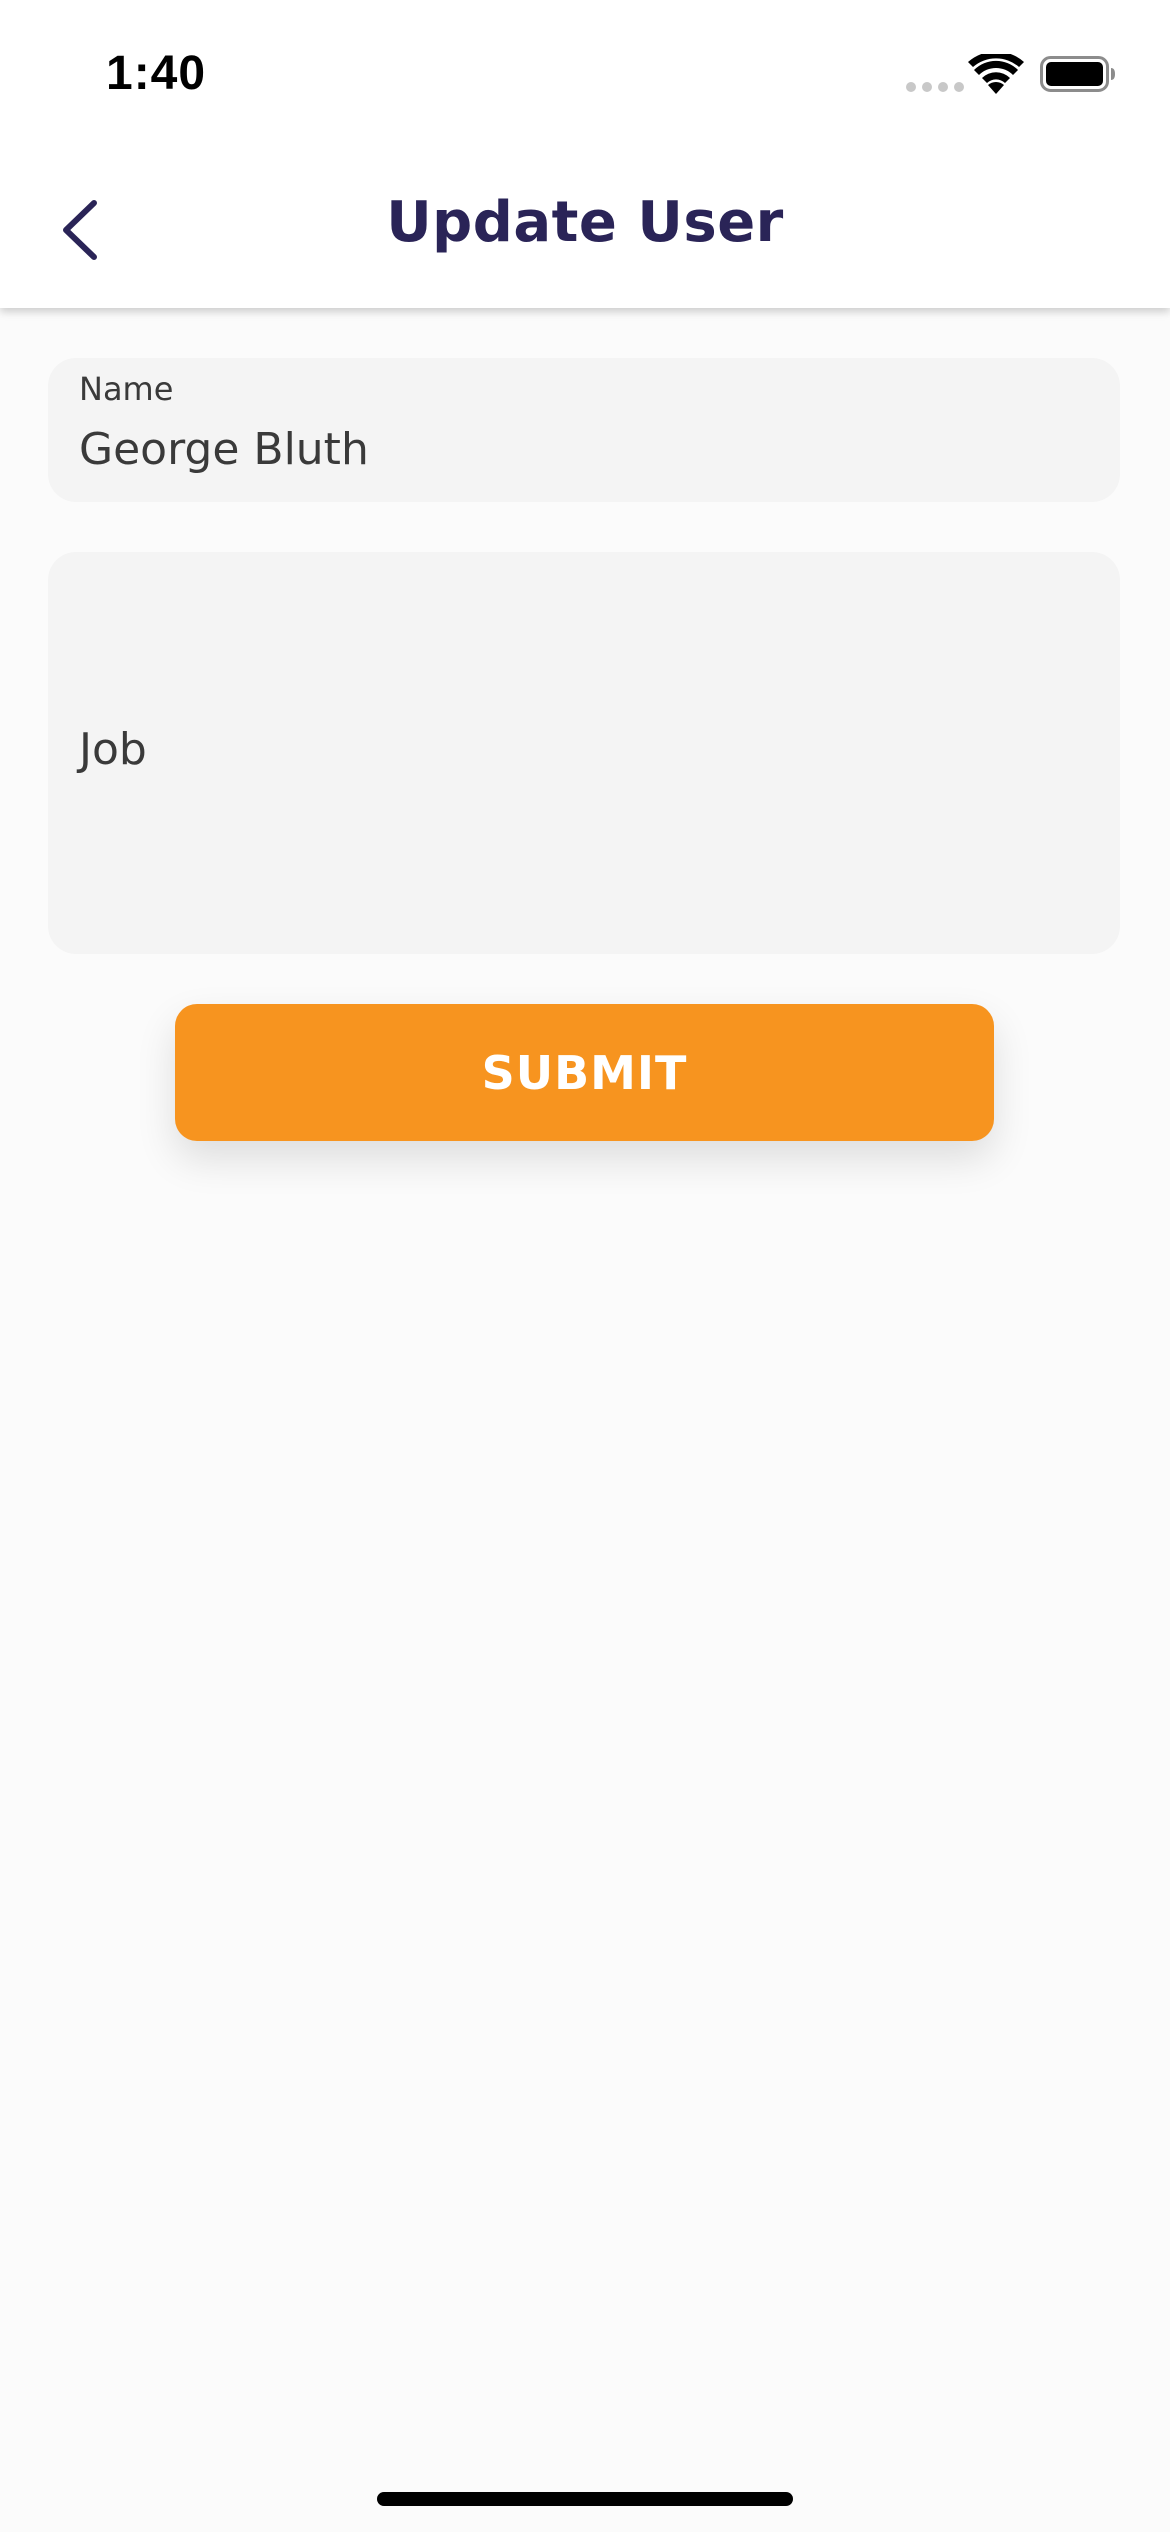  Describe the element at coordinates (585, 2499) in the screenshot. I see `home-indicator` at that location.